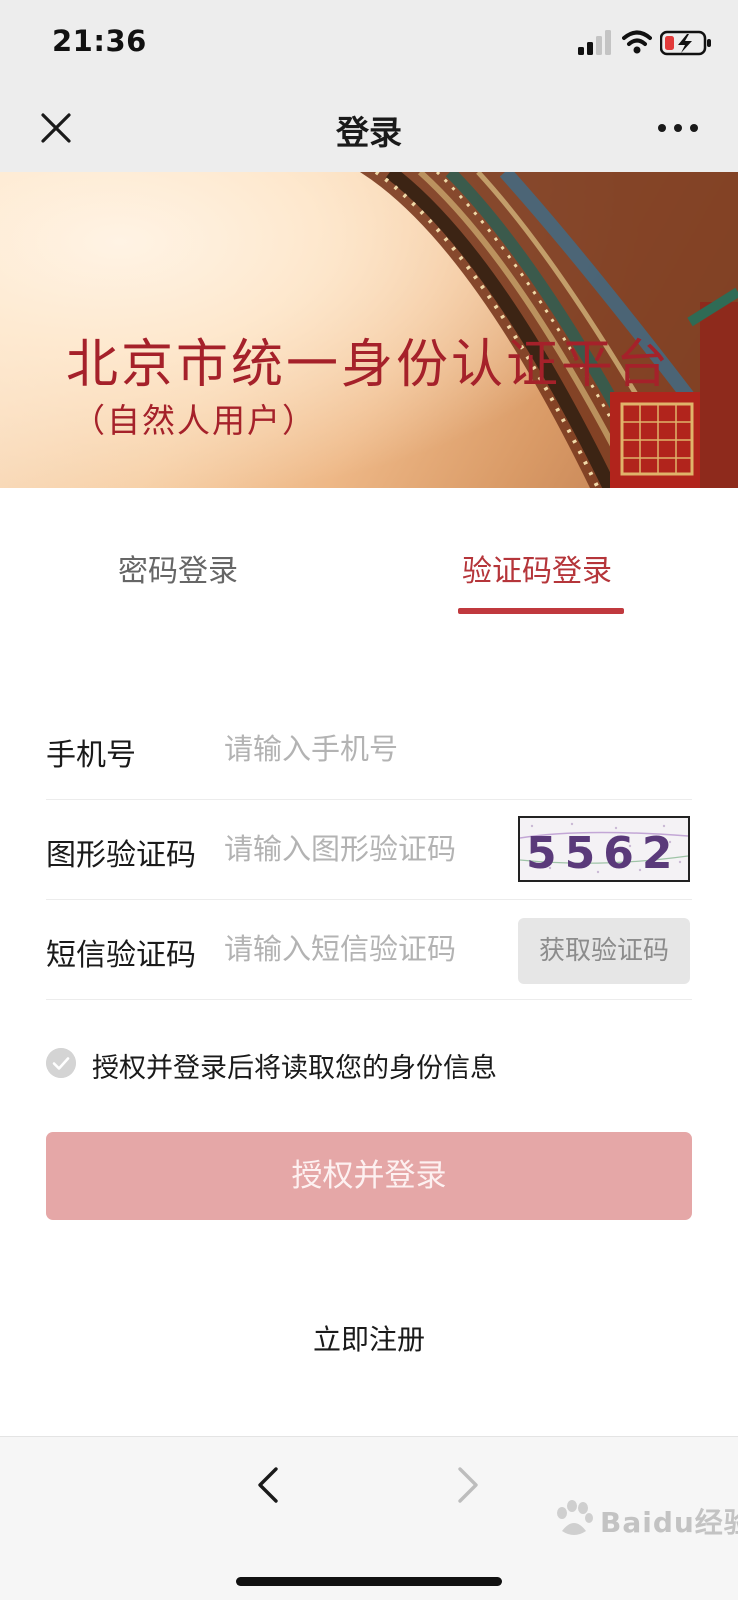 The image size is (738, 1600). I want to click on phone-row: 手机号, so click(369, 750).